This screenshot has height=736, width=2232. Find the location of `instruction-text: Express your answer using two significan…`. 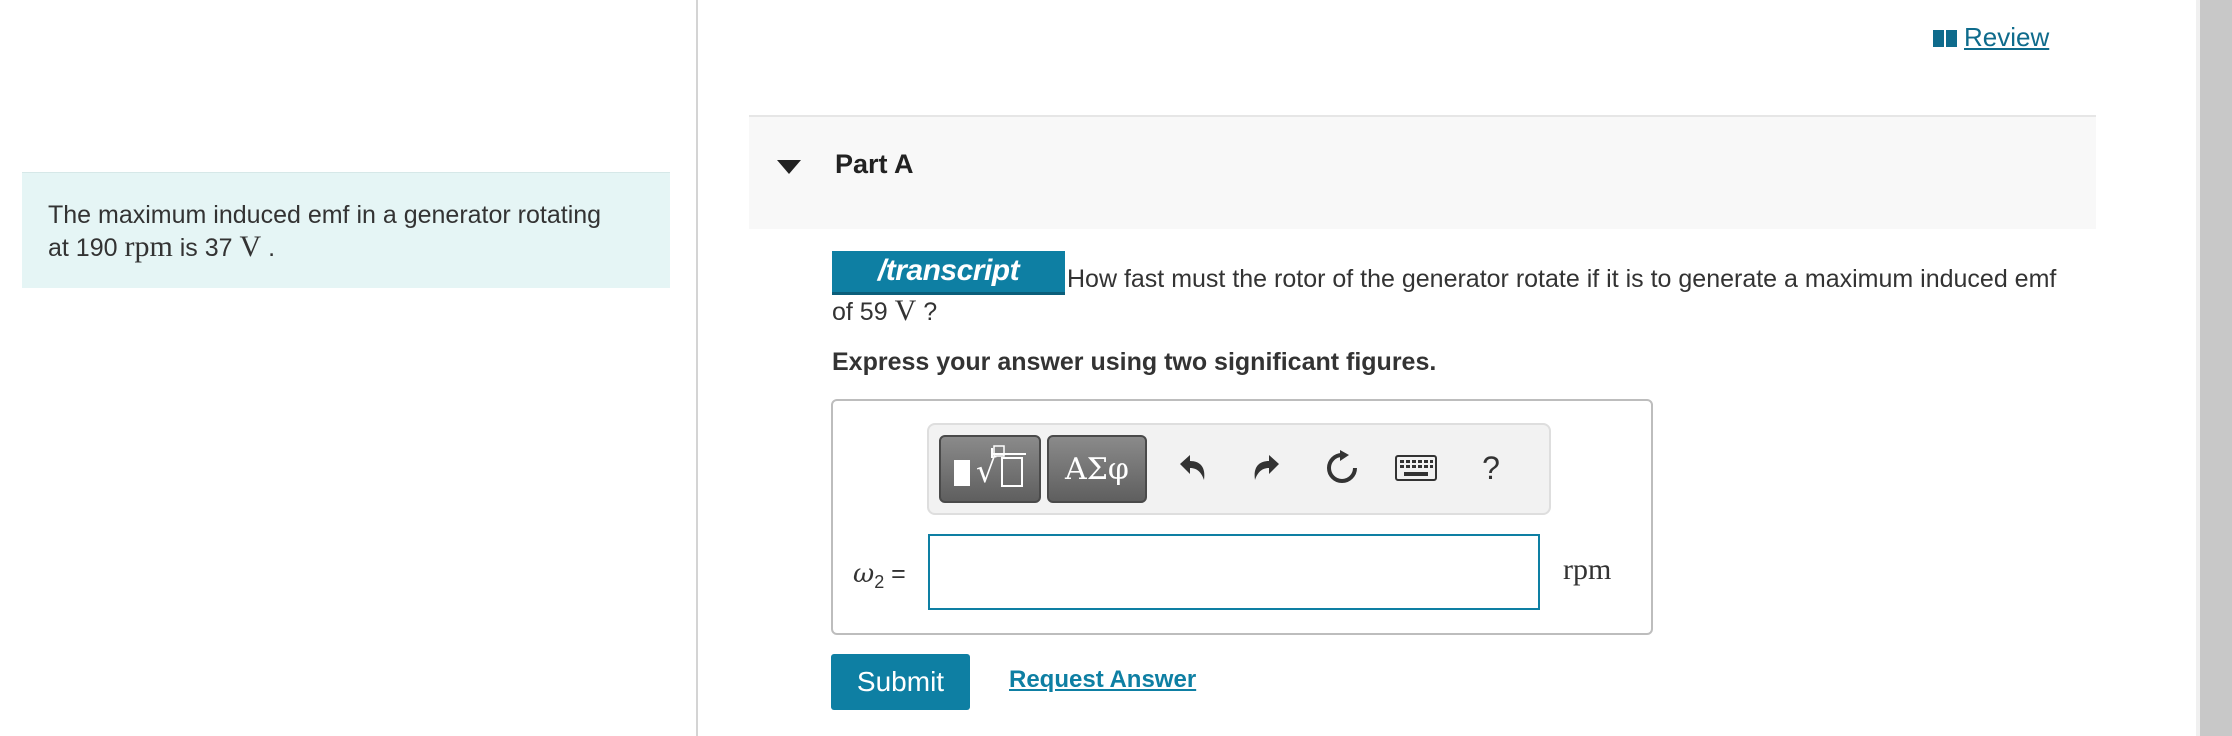

instruction-text: Express your answer using two significan… is located at coordinates (1134, 362).